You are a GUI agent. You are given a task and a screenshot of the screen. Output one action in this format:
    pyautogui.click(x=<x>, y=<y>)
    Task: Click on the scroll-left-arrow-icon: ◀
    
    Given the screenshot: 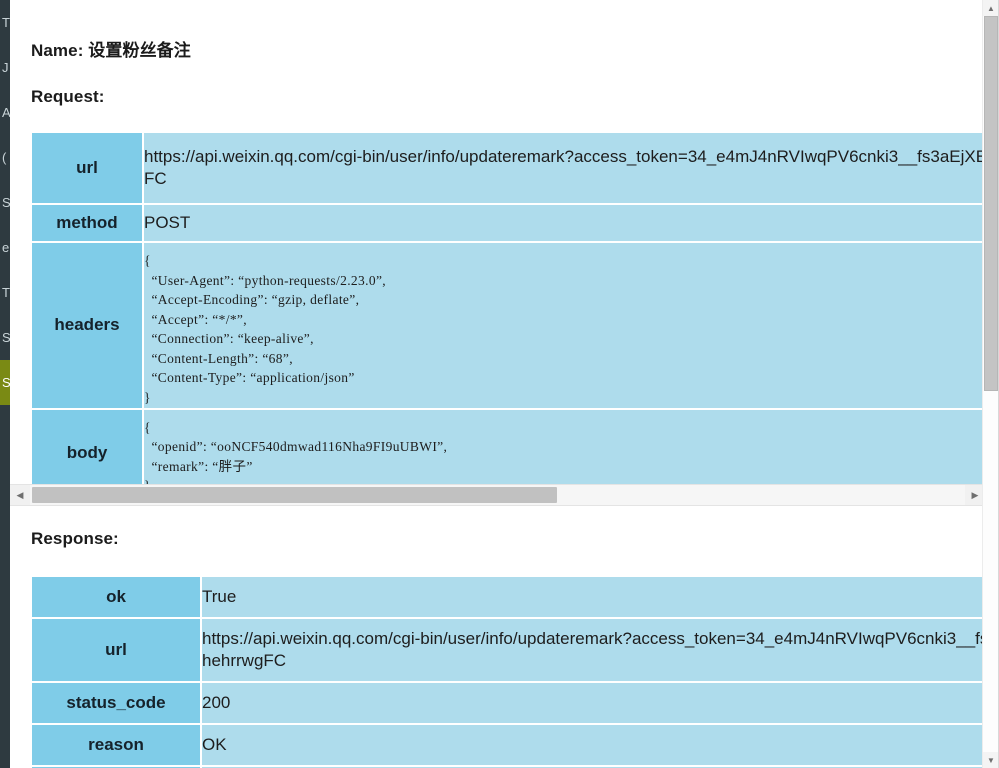 What is the action you would take?
    pyautogui.click(x=20, y=495)
    